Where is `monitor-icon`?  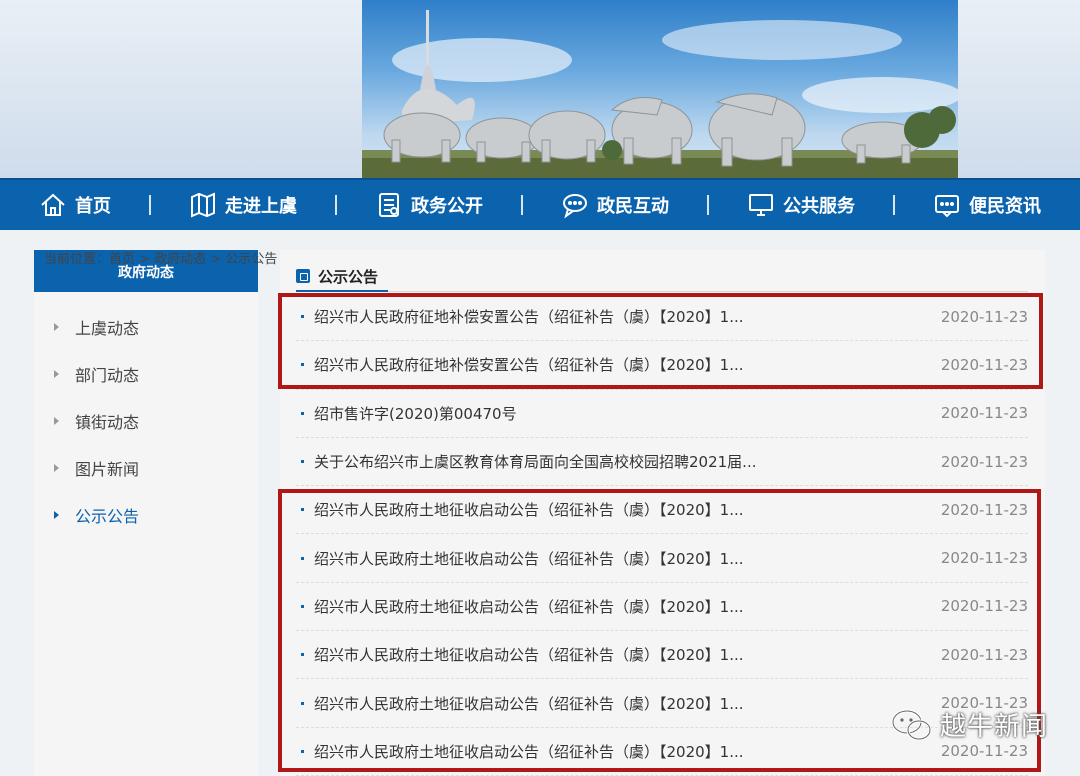 monitor-icon is located at coordinates (761, 205).